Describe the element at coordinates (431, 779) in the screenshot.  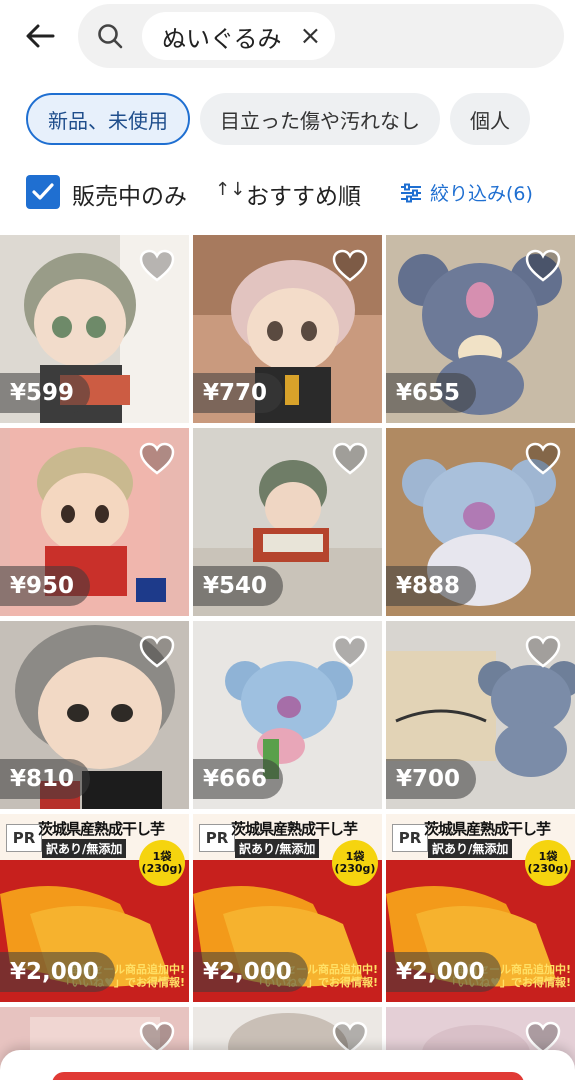
I see `price-tag: ¥700` at that location.